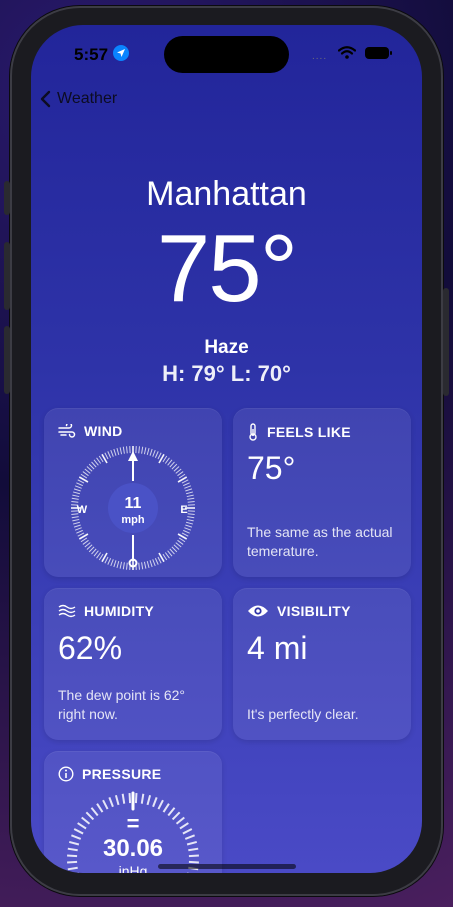 This screenshot has width=453, height=907. I want to click on pressure-value: 30.06, so click(133, 848).